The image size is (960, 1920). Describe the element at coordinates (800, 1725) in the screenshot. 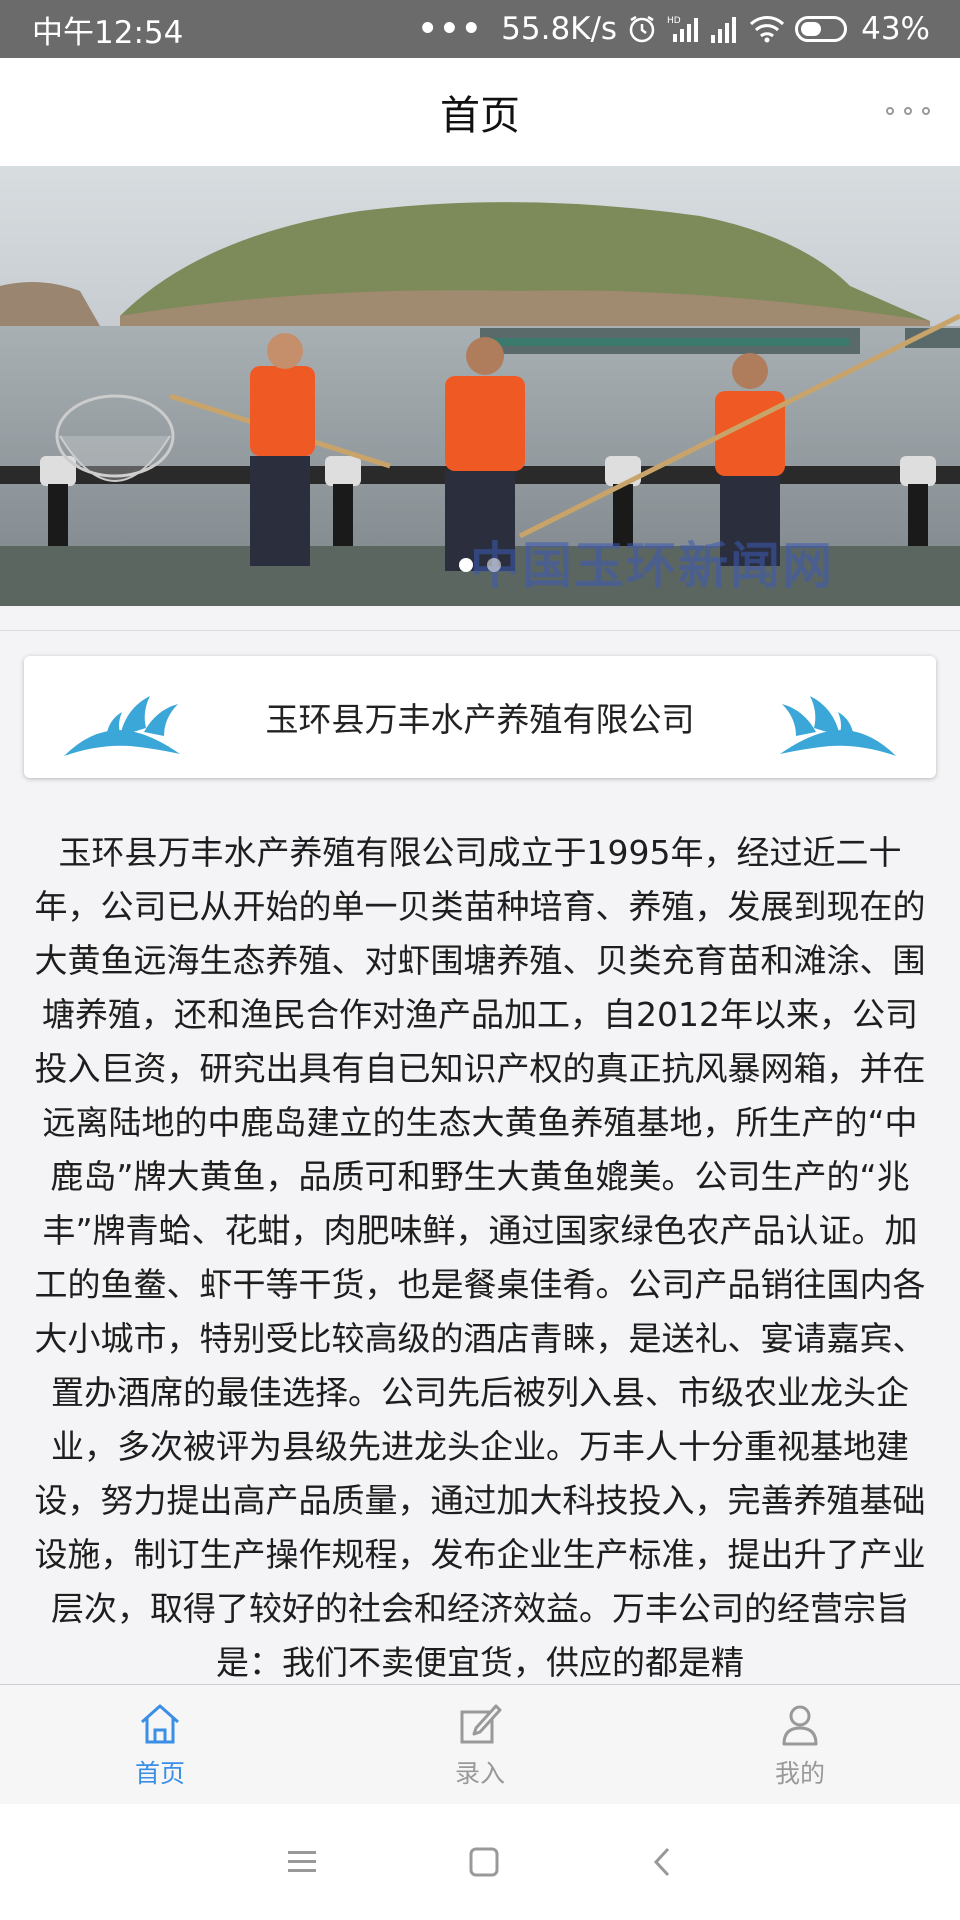

I see `user-icon` at that location.